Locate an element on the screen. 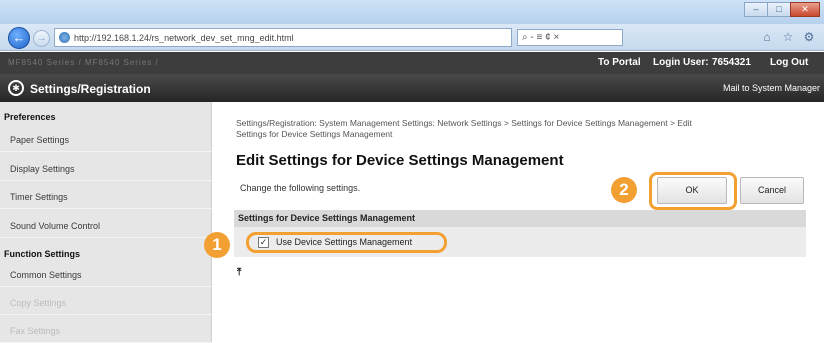 This screenshot has width=824, height=343. browser-title-bar: – □ ✕ is located at coordinates (412, 12).